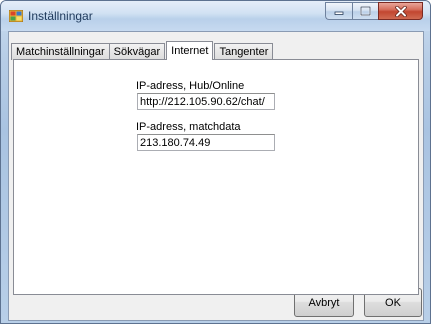  Describe the element at coordinates (188, 127) in the screenshot. I see `match-address-label: IP-adress, matchdata` at that location.